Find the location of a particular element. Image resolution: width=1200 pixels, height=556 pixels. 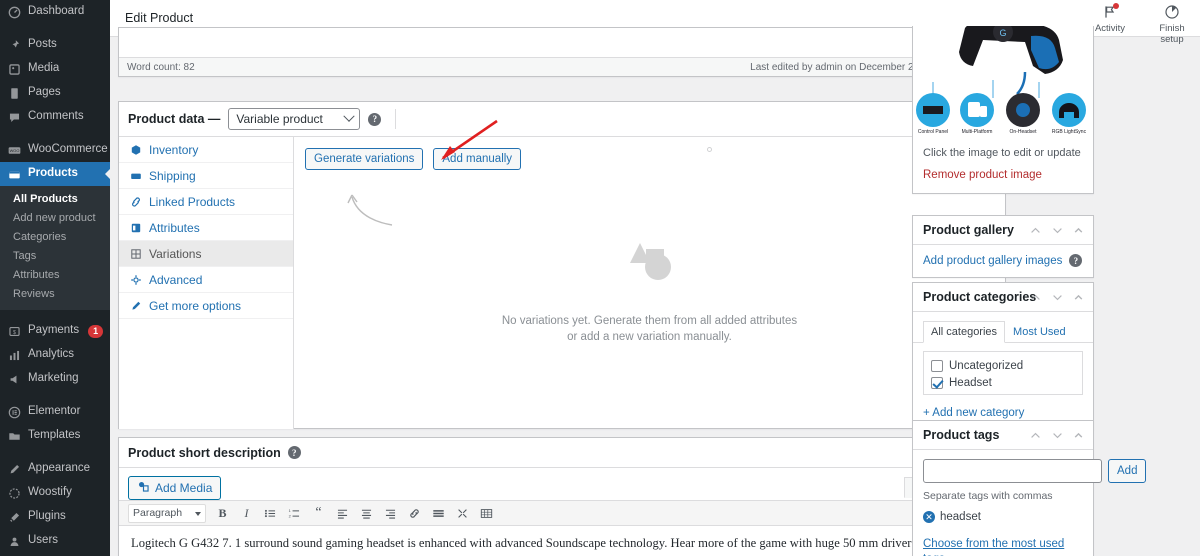

add-product-gallery-images-link: Add product gallery images is located at coordinates (992, 261).